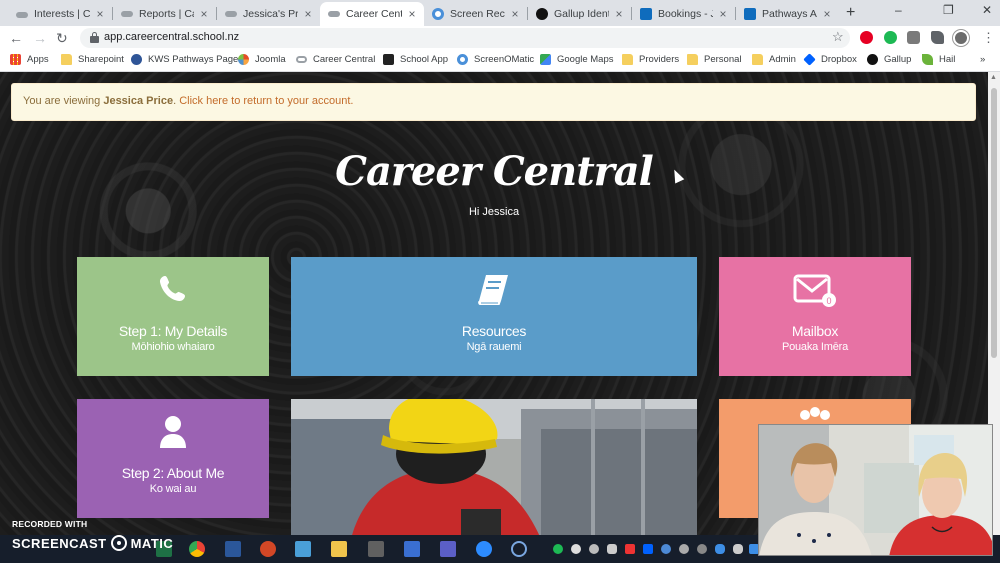 Image resolution: width=1000 pixels, height=563 pixels. What do you see at coordinates (335, 59) in the screenshot?
I see `bookmark-career-central: Career Central` at bounding box center [335, 59].